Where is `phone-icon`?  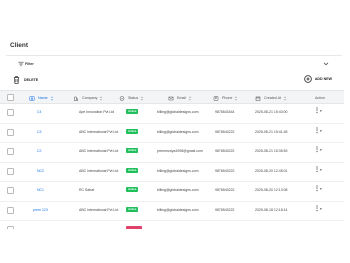 phone-icon is located at coordinates (216, 98).